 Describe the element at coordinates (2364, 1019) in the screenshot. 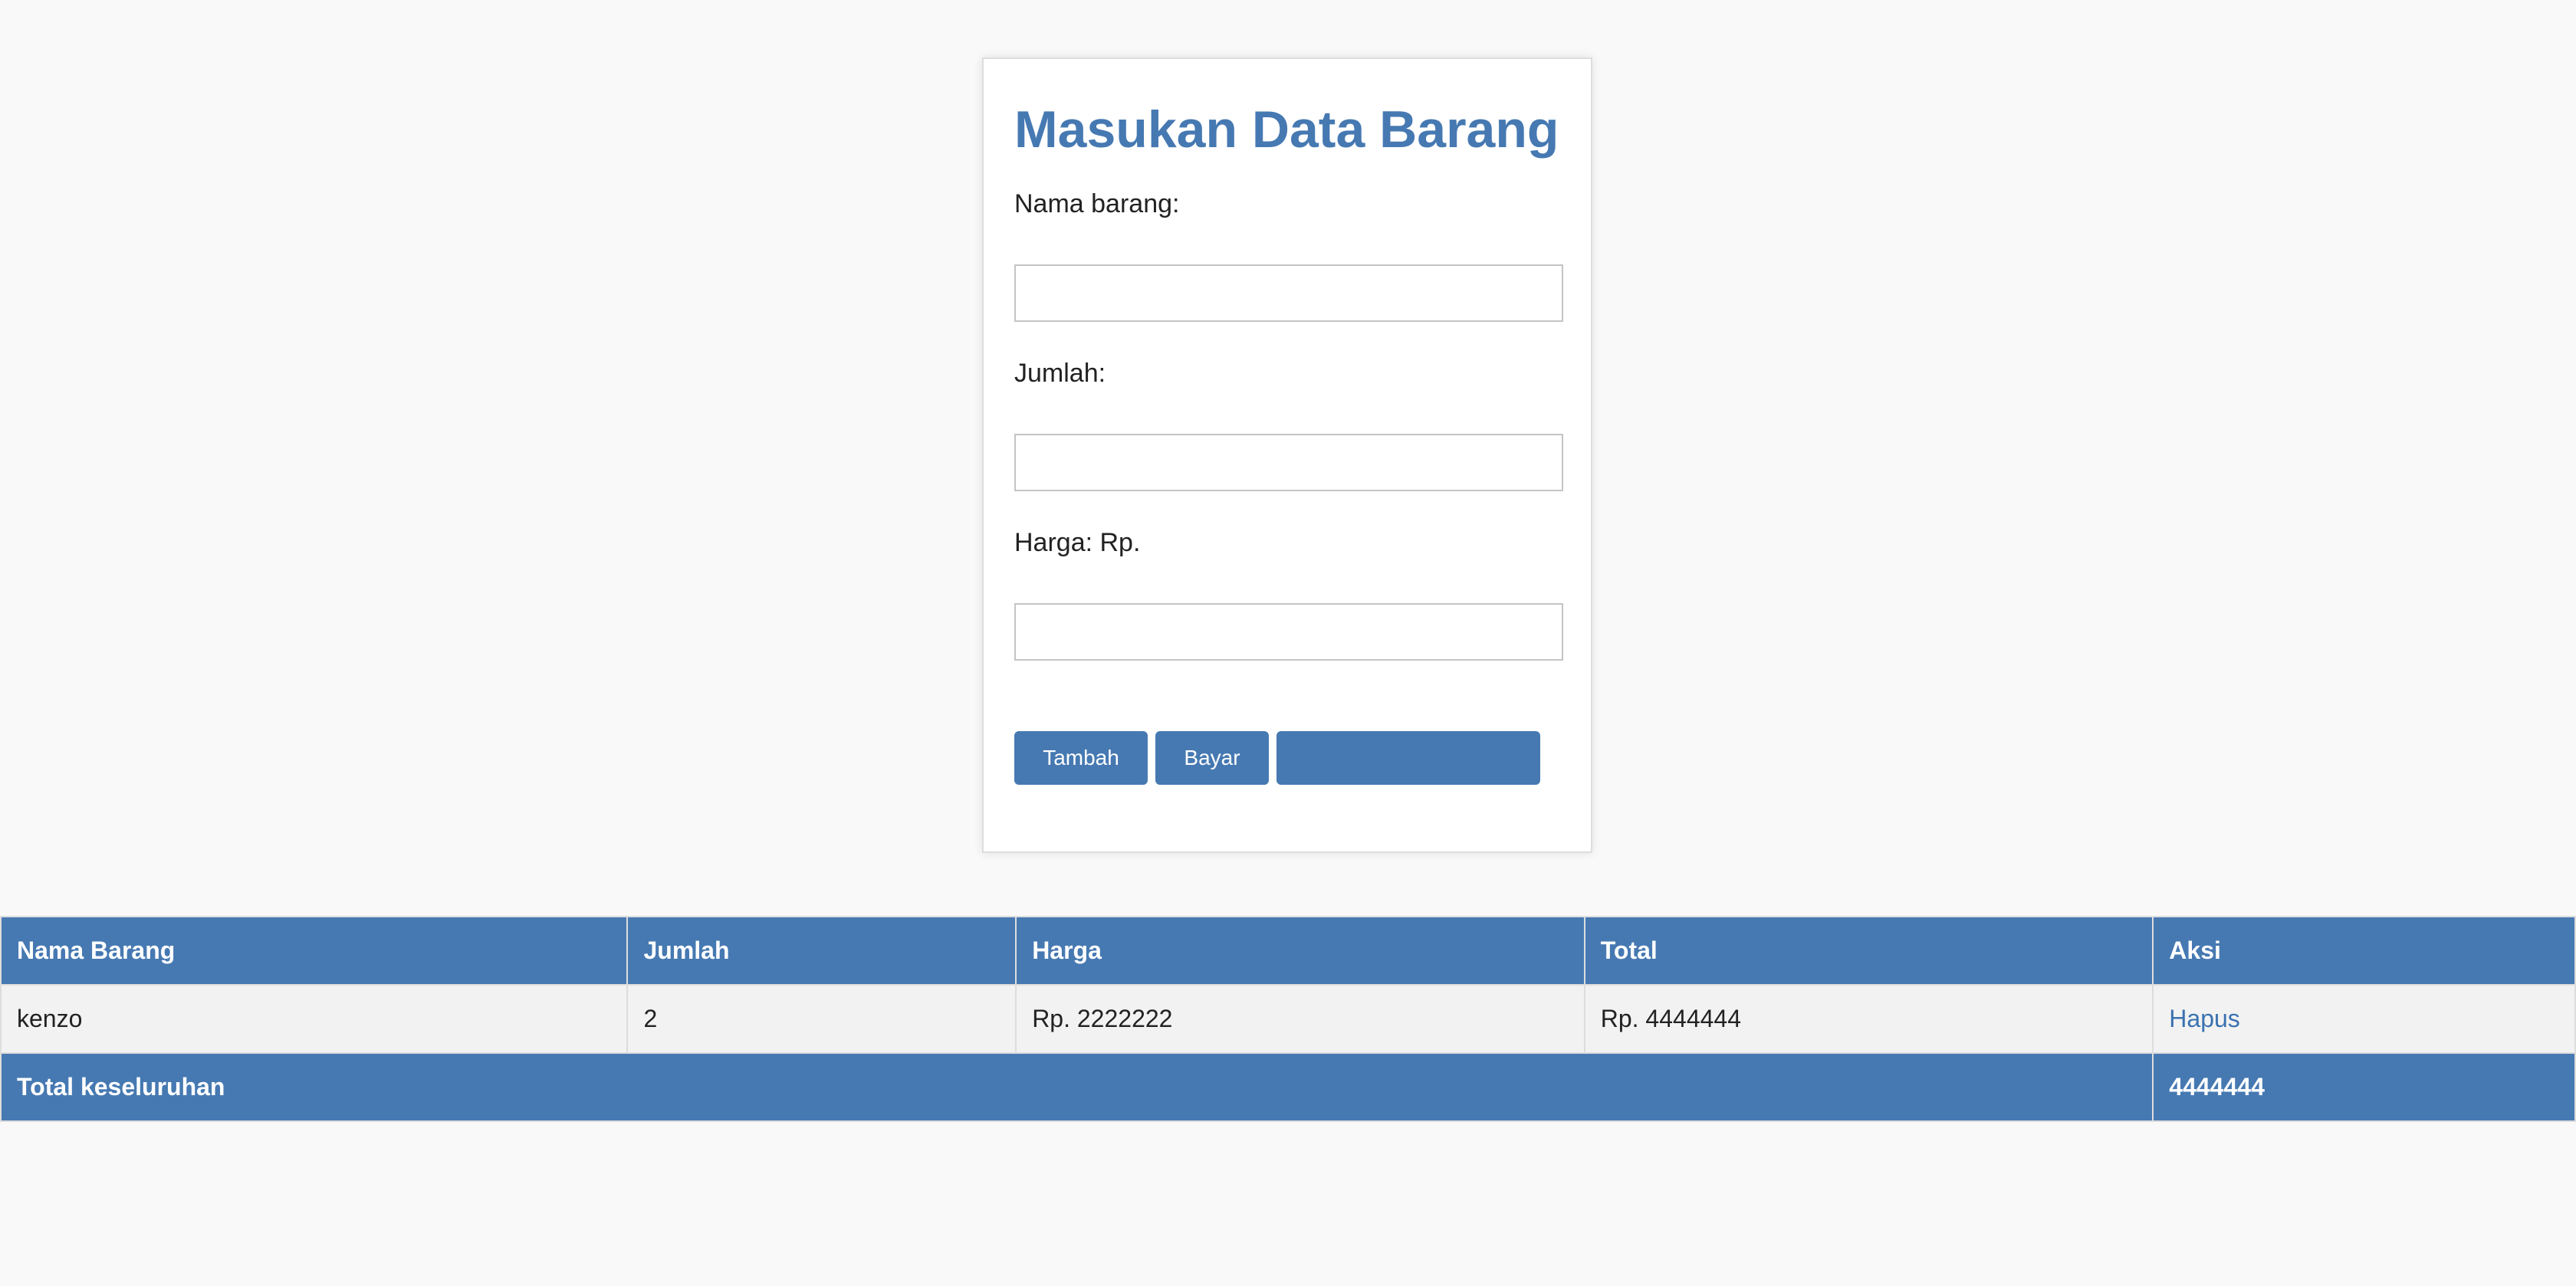

I see `cell-aksi: Hapus` at that location.